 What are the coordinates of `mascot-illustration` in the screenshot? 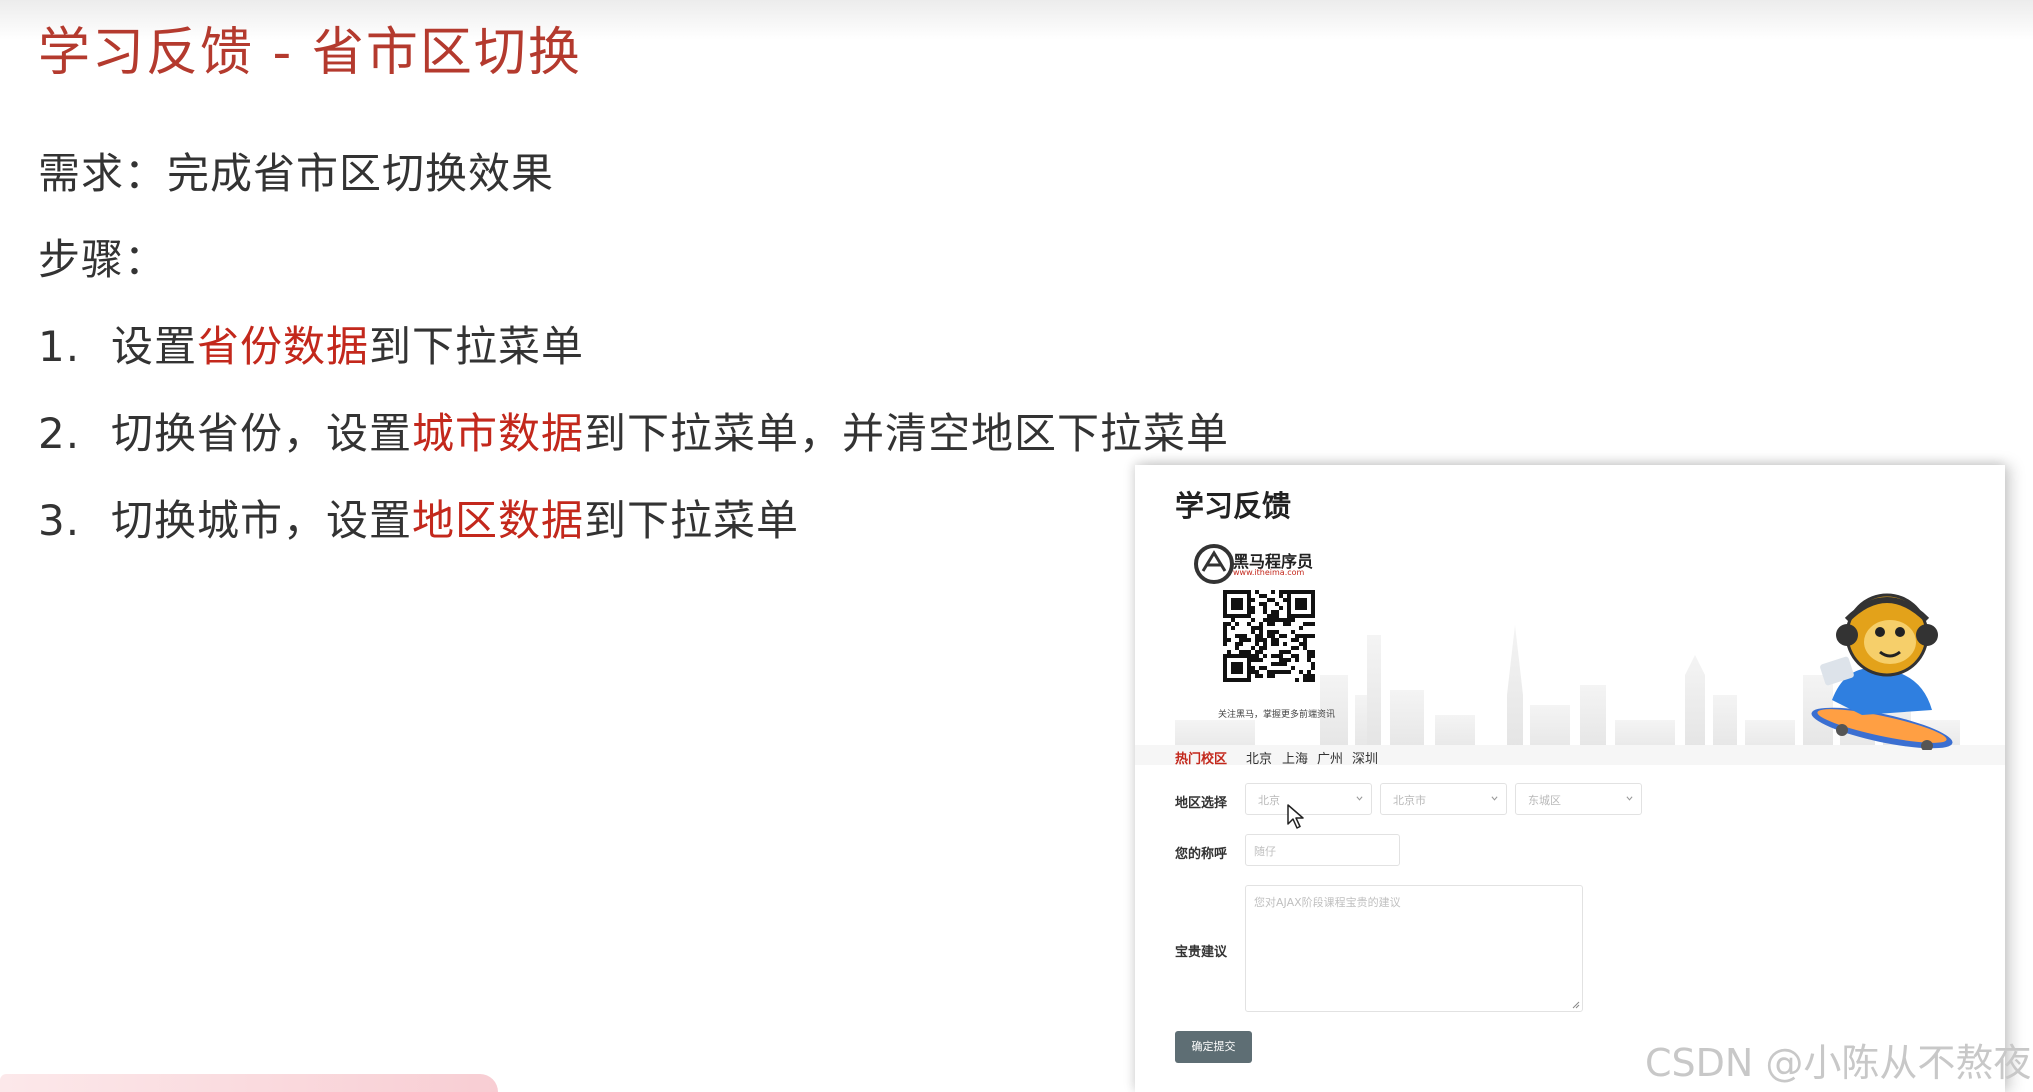 It's located at (1882, 671).